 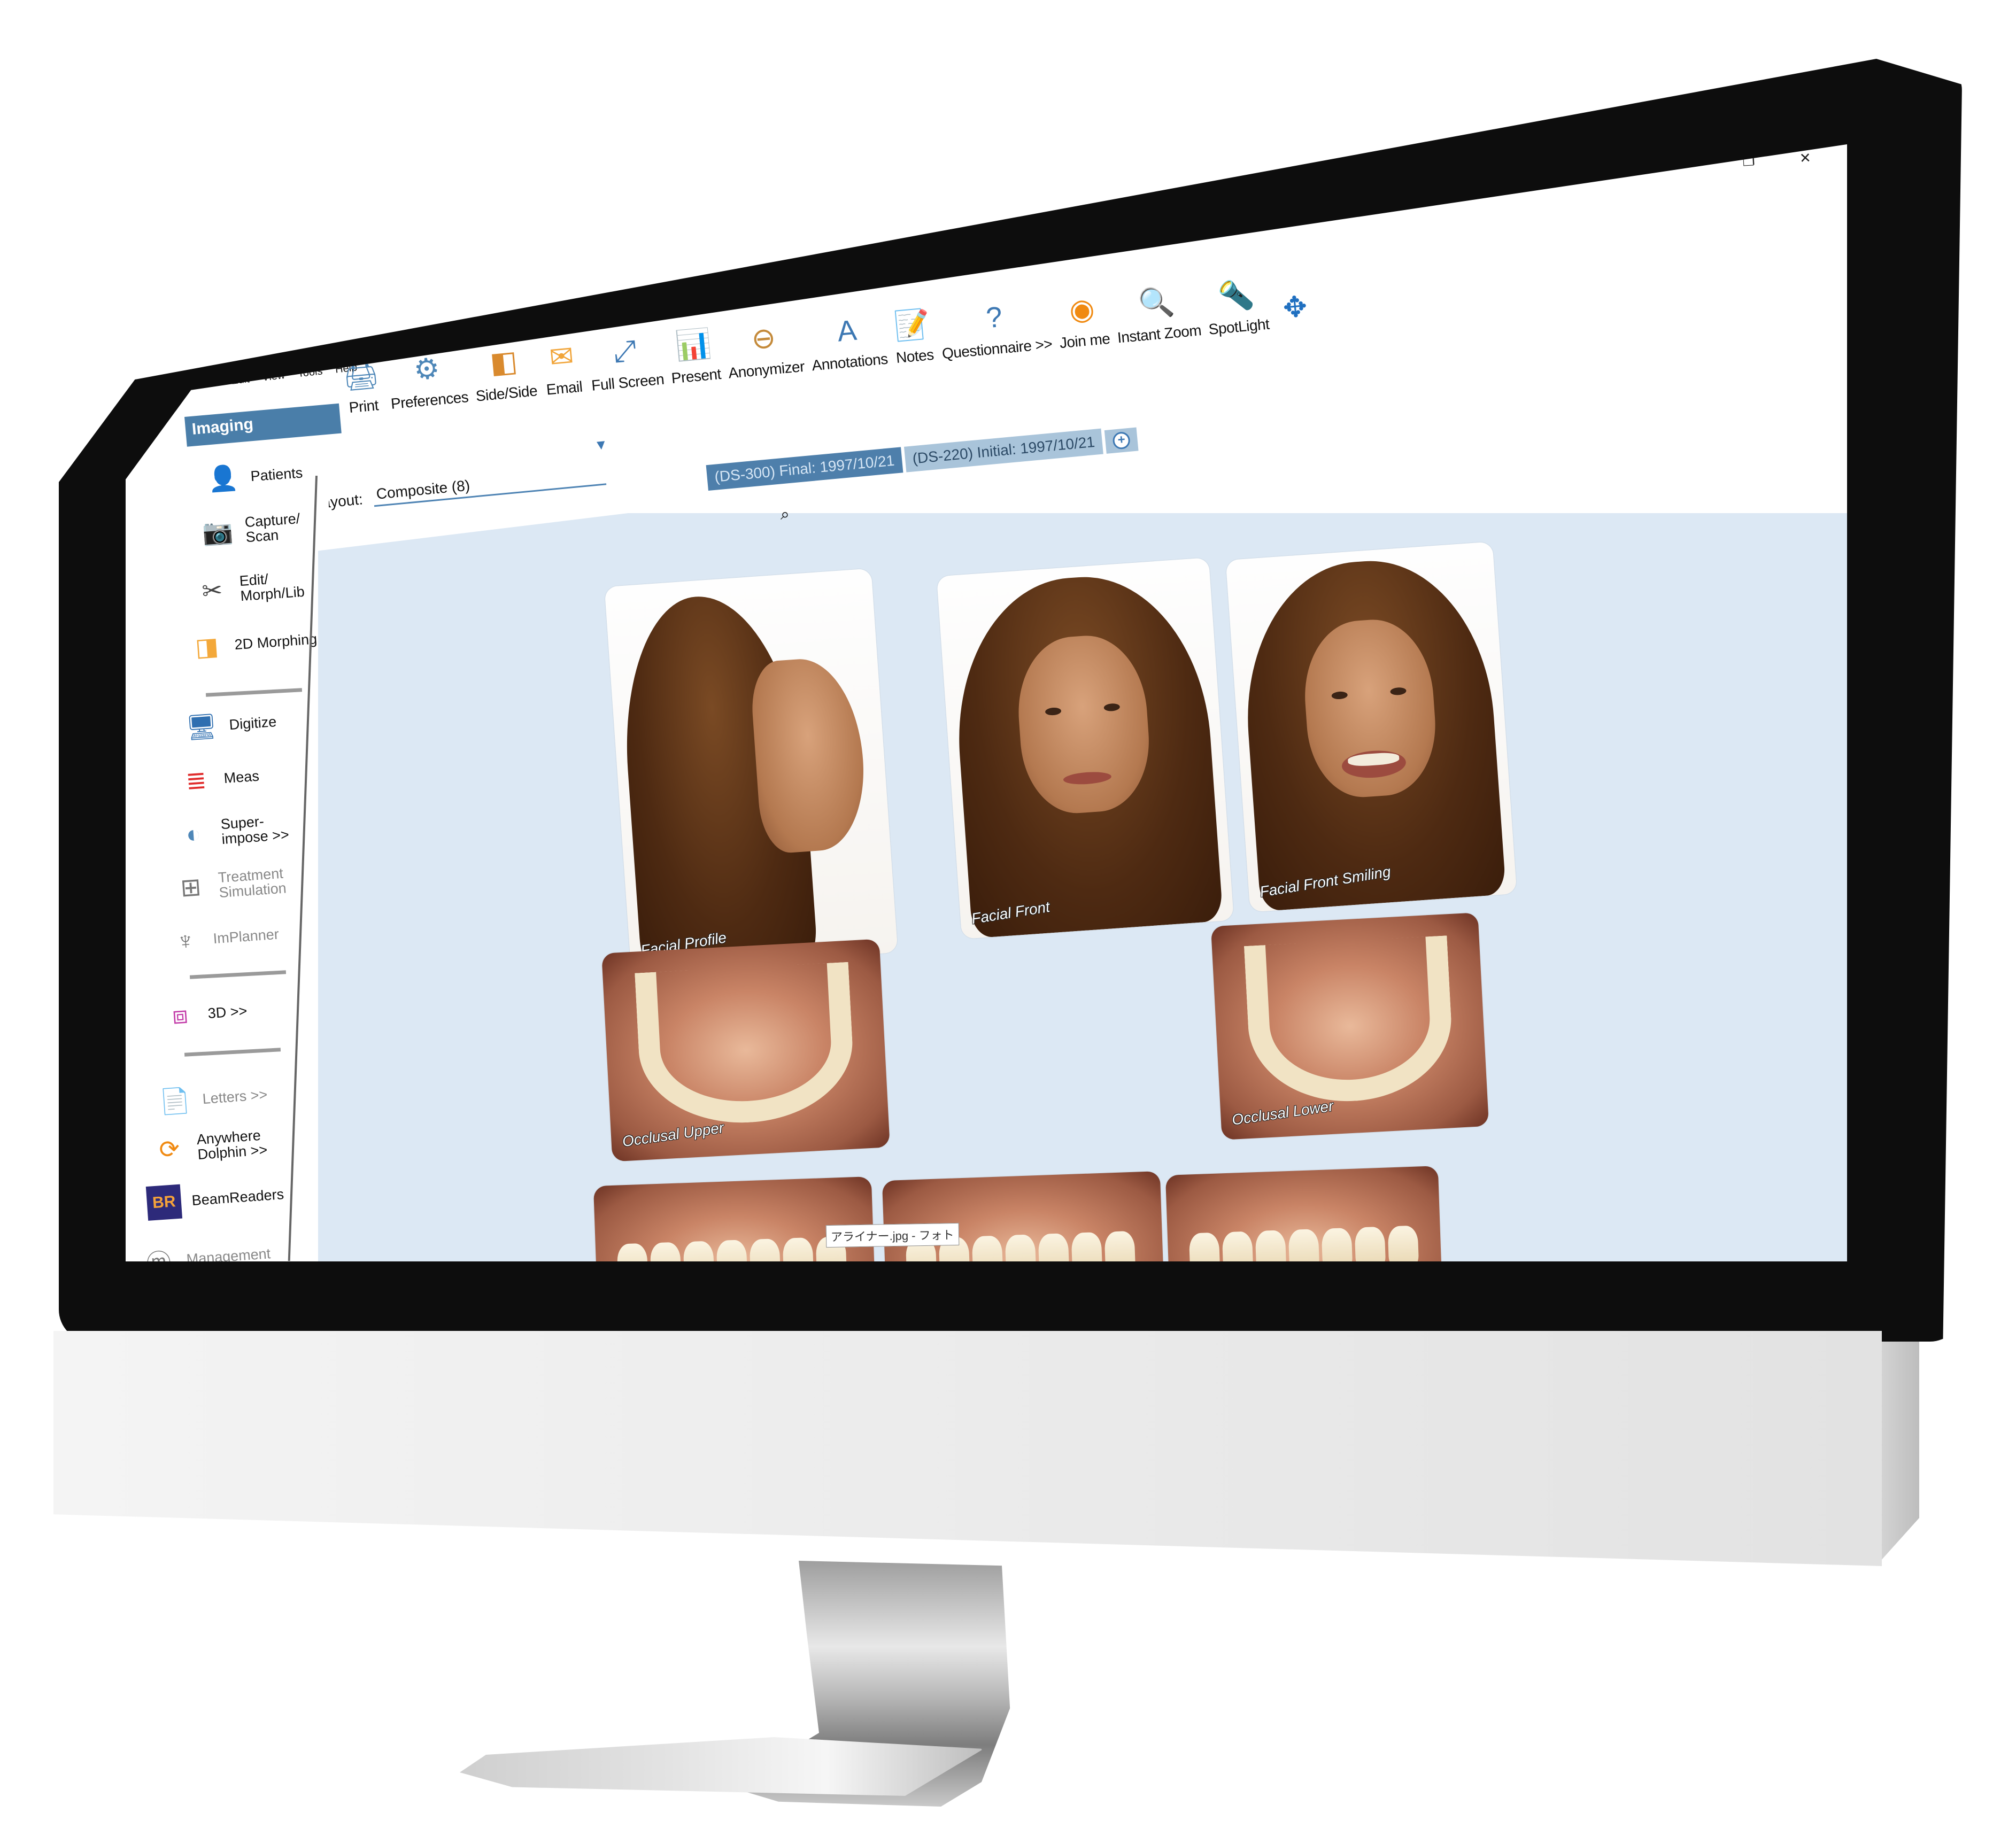 I want to click on sidebar-item-treatment-simulation: ⊞ Treatment Simulation, so click(x=230, y=884).